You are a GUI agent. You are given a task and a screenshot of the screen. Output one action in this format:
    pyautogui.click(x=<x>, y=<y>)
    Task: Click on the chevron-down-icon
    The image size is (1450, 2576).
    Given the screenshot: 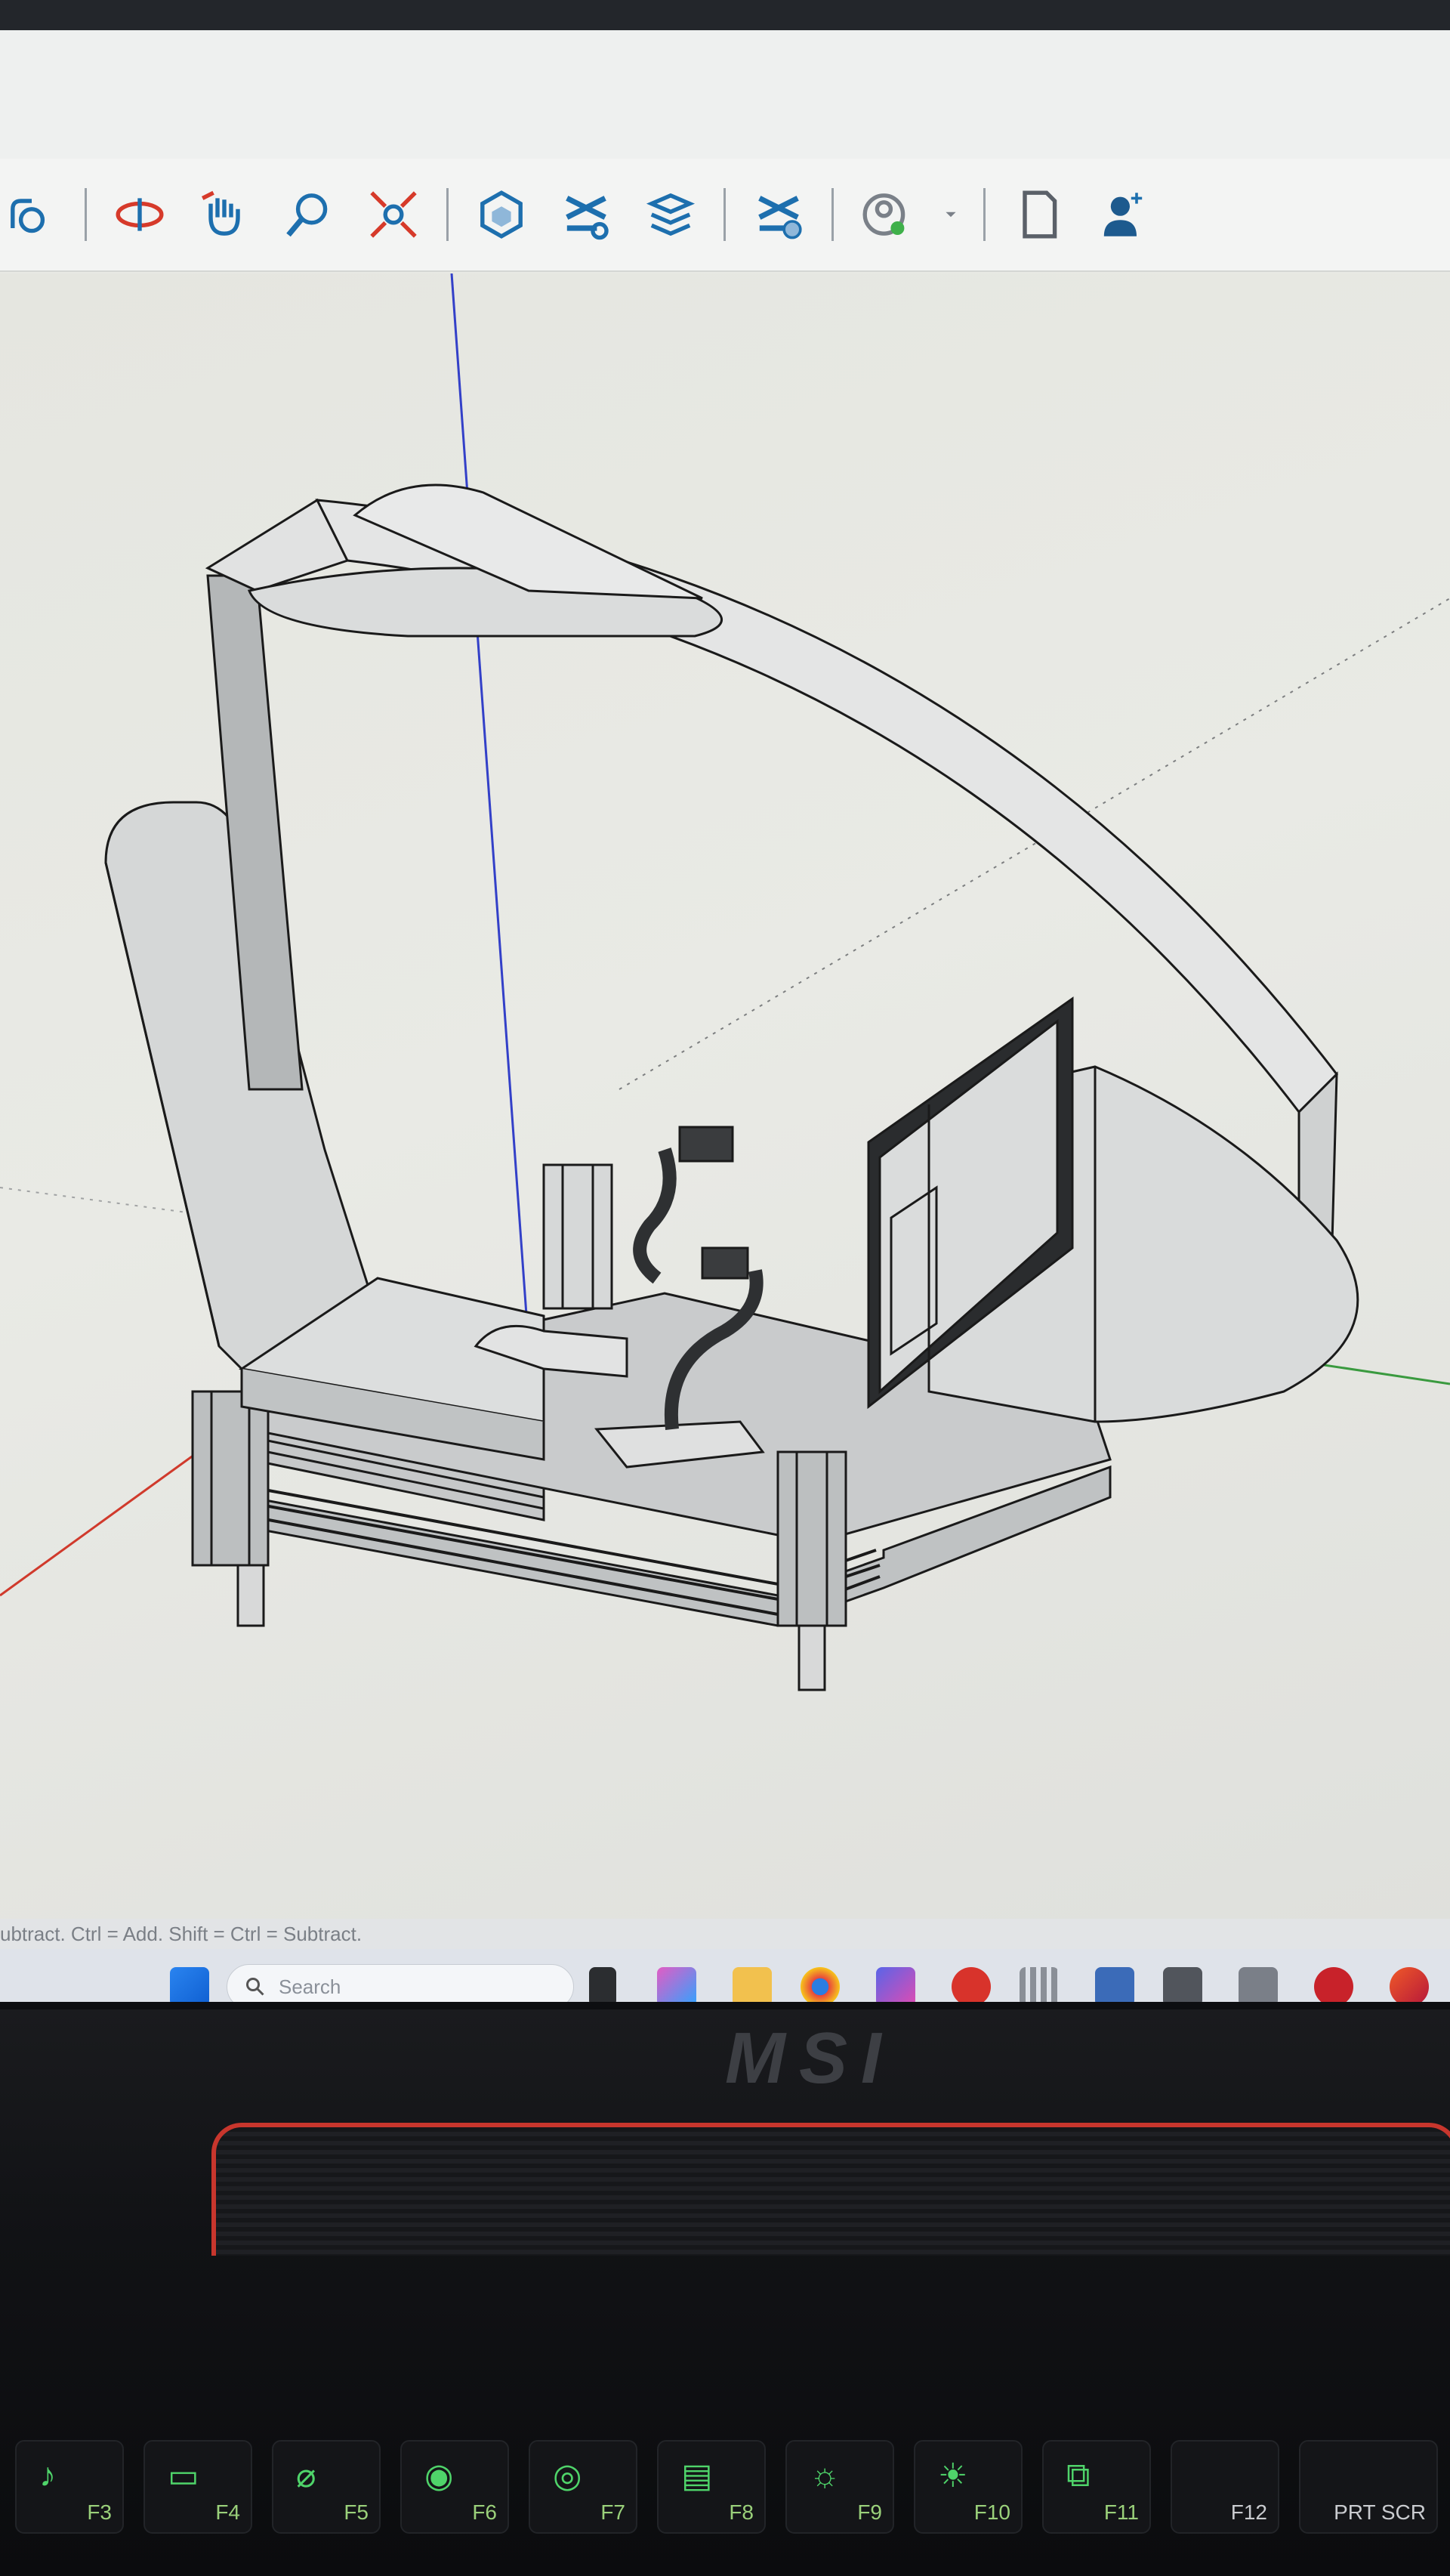 What is the action you would take?
    pyautogui.click(x=951, y=215)
    